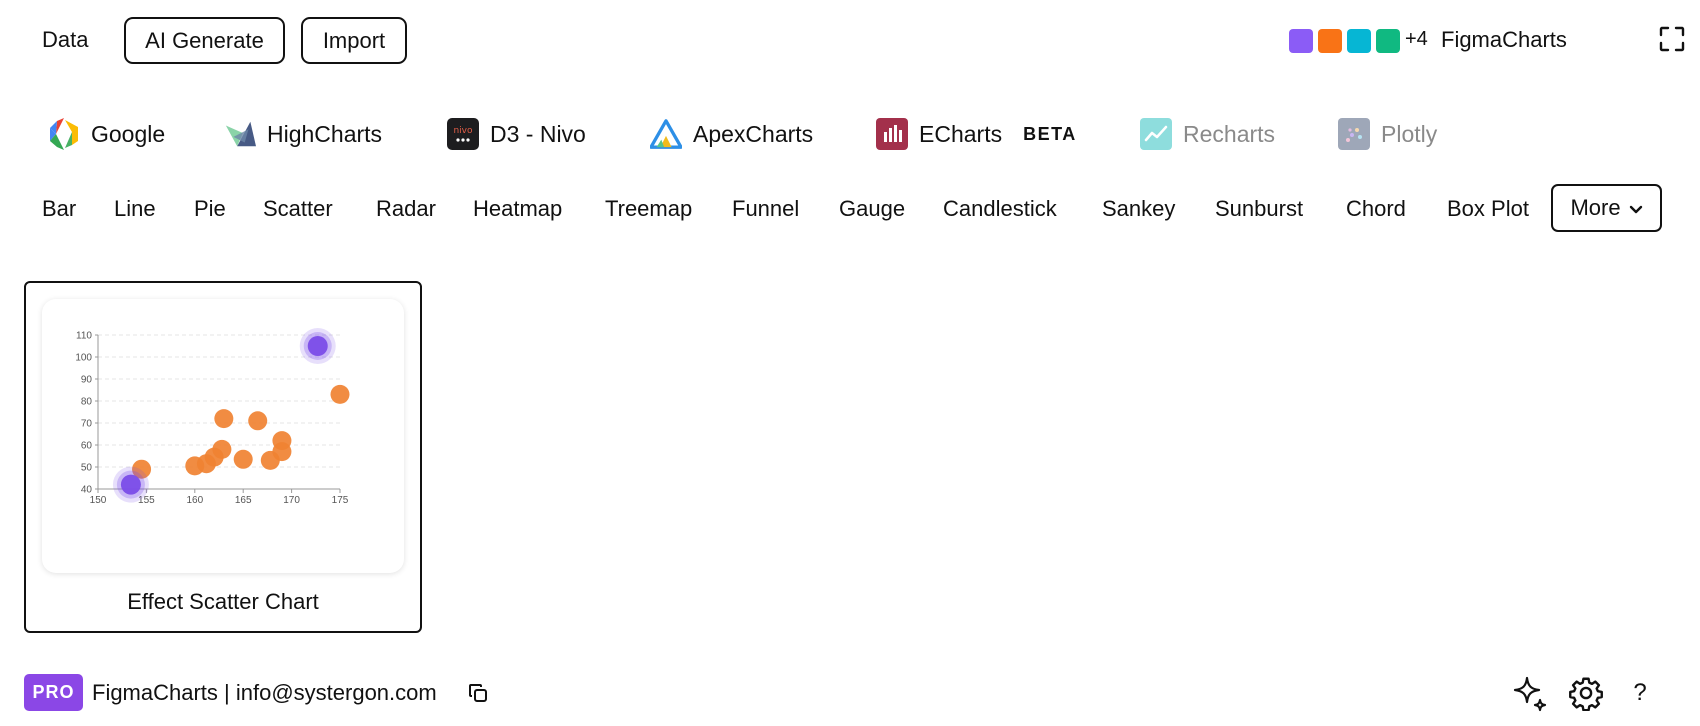 The image size is (1700, 726). What do you see at coordinates (1672, 39) in the screenshot?
I see `expand-icon` at bounding box center [1672, 39].